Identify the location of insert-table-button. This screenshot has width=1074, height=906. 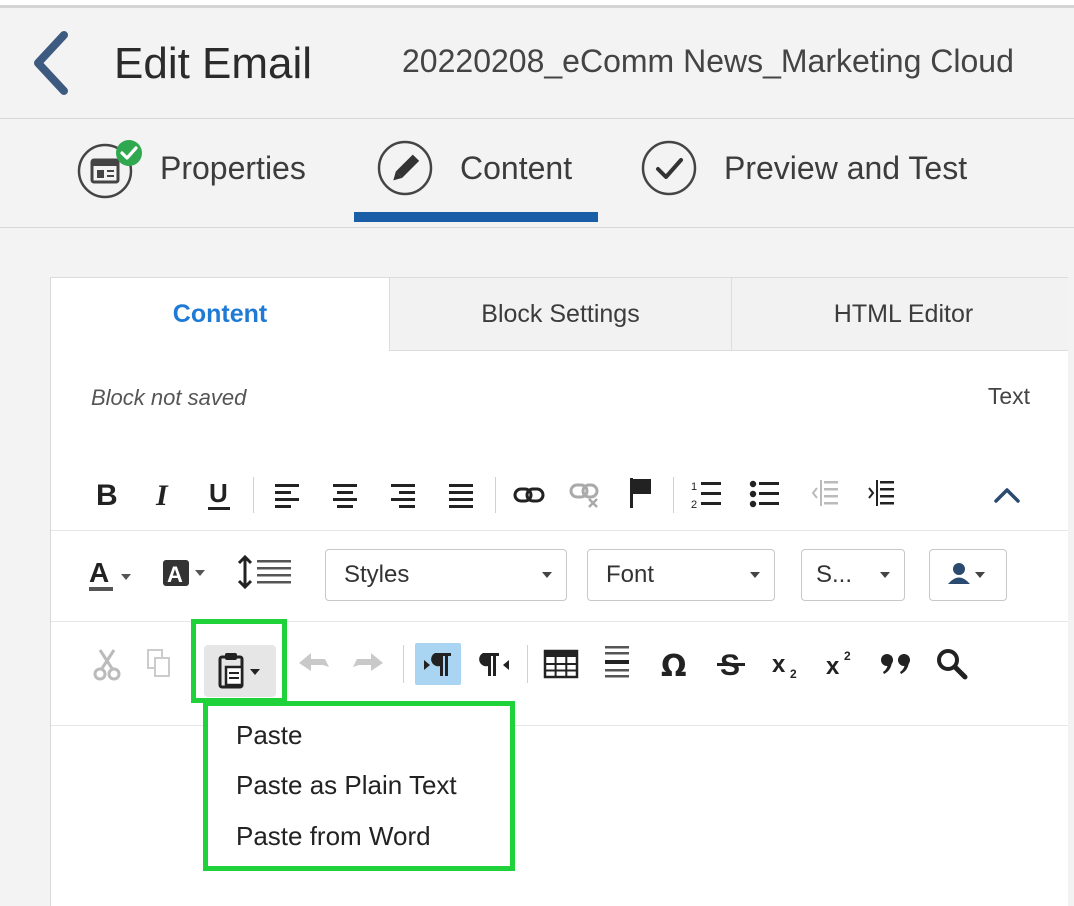
(561, 664).